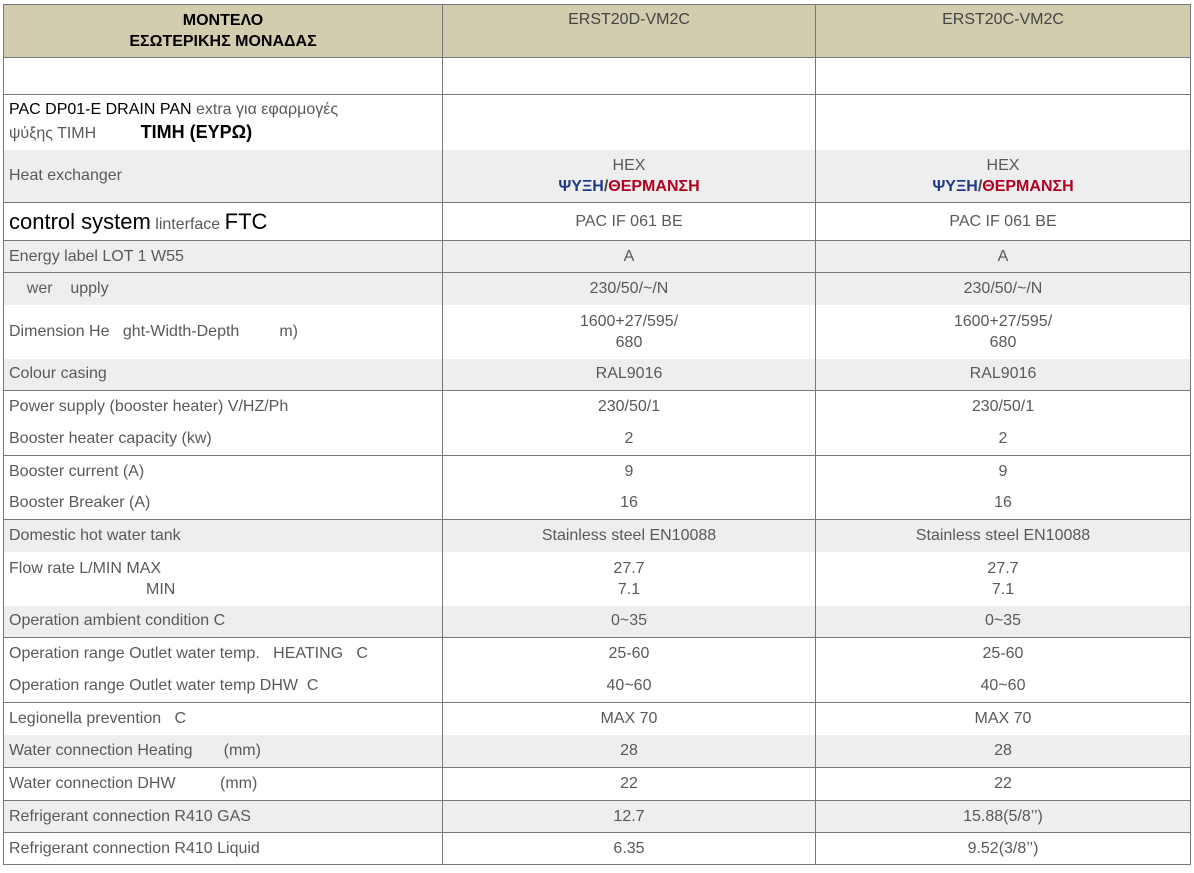  What do you see at coordinates (223, 331) in the screenshot?
I see `dimension-label: Dimension He ght-Width-Depth m)` at bounding box center [223, 331].